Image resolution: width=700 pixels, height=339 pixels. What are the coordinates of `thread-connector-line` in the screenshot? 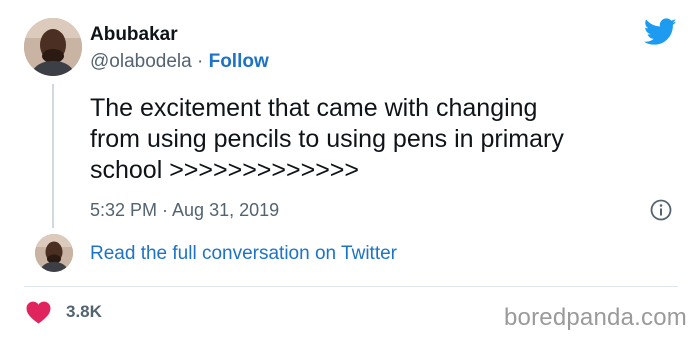 It's located at (53, 156).